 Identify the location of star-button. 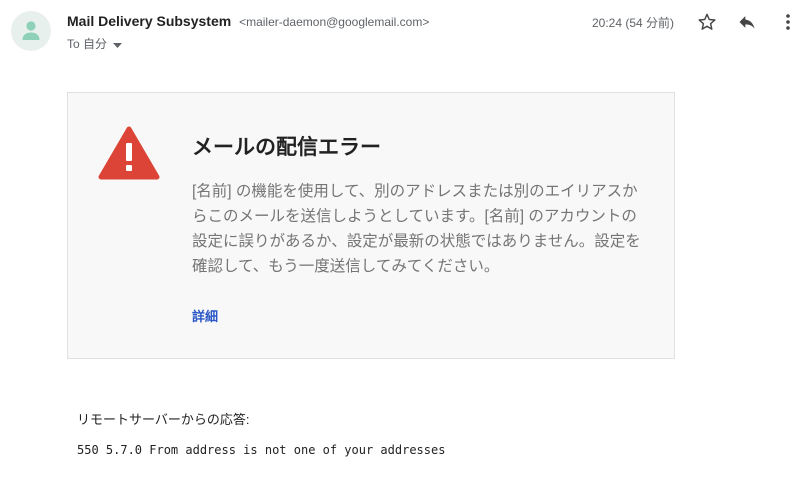
(707, 22).